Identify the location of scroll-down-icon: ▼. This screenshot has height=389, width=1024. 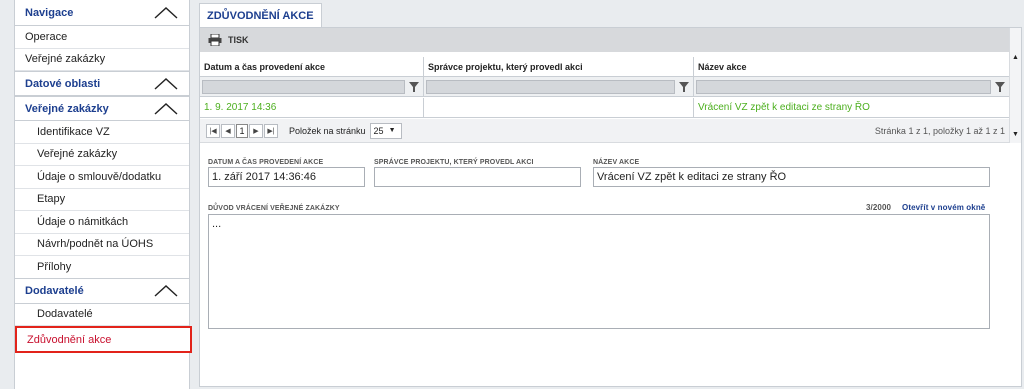
(1015, 134).